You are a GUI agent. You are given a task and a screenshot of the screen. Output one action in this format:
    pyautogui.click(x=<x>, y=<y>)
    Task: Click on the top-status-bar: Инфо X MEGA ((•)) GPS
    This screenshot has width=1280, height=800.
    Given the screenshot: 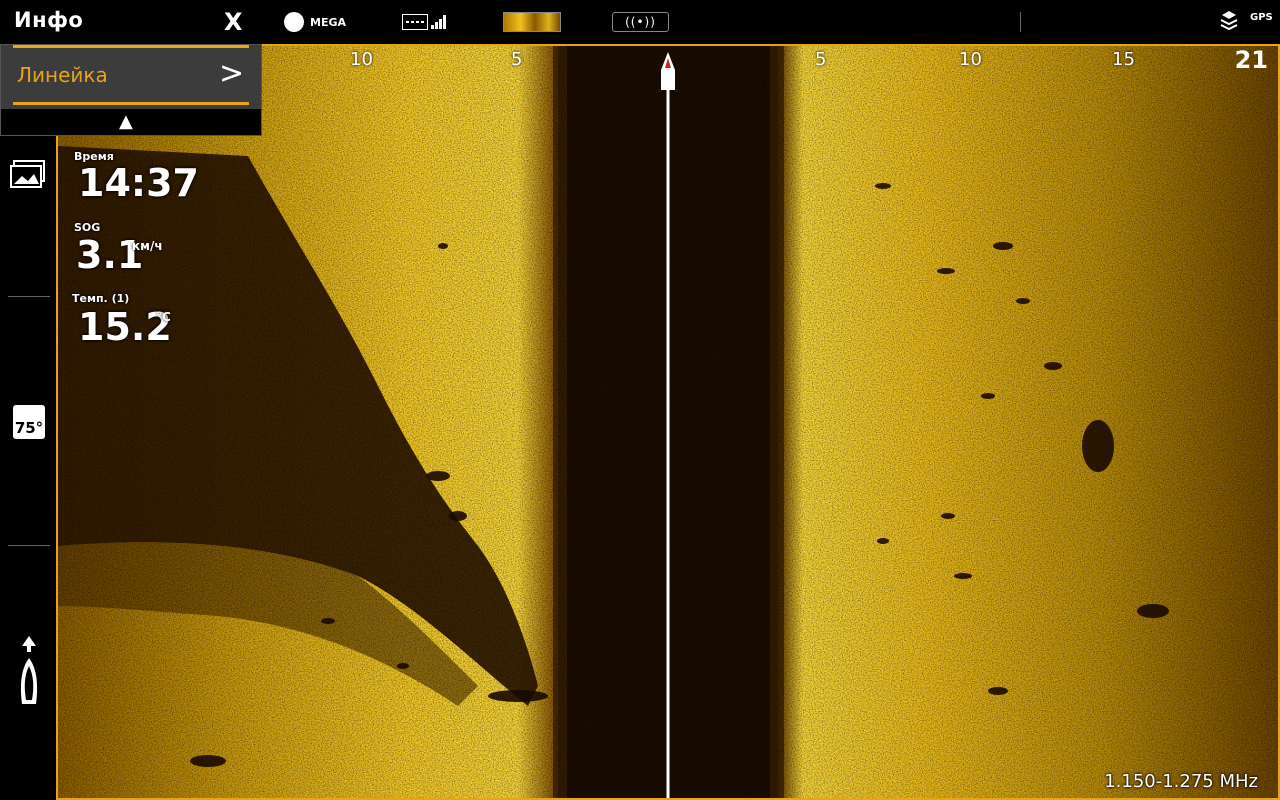 What is the action you would take?
    pyautogui.click(x=640, y=22)
    